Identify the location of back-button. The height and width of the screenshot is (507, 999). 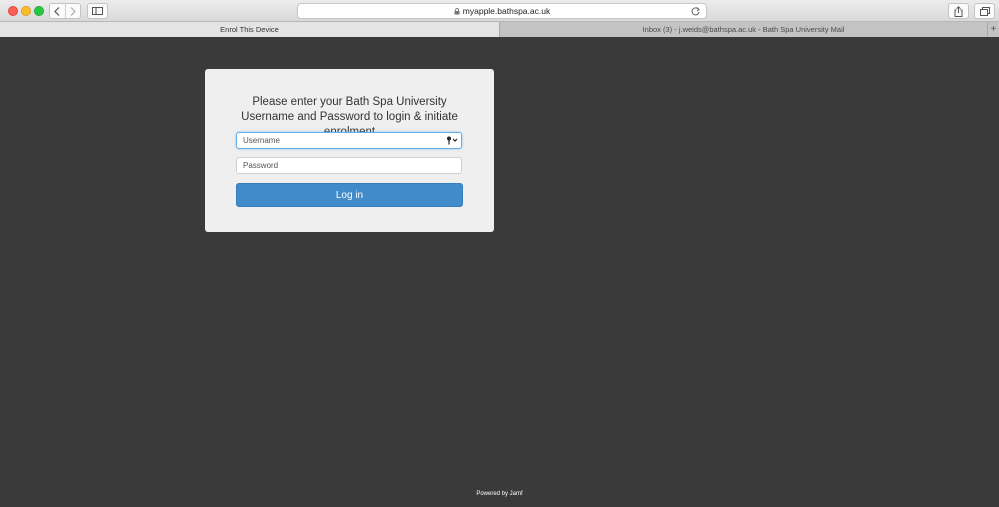
(57, 11).